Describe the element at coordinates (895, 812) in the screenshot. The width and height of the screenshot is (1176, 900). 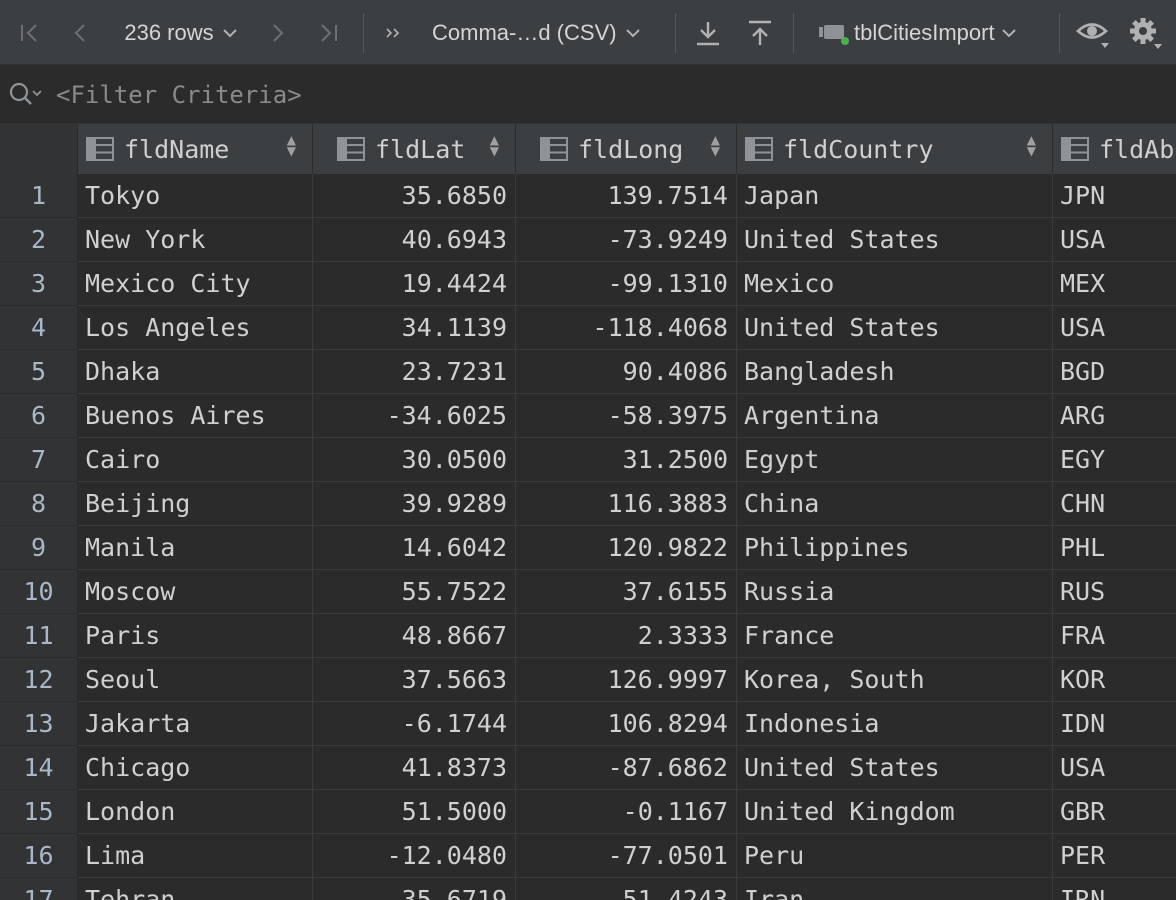
I see `cell-country: United Kingdom` at that location.